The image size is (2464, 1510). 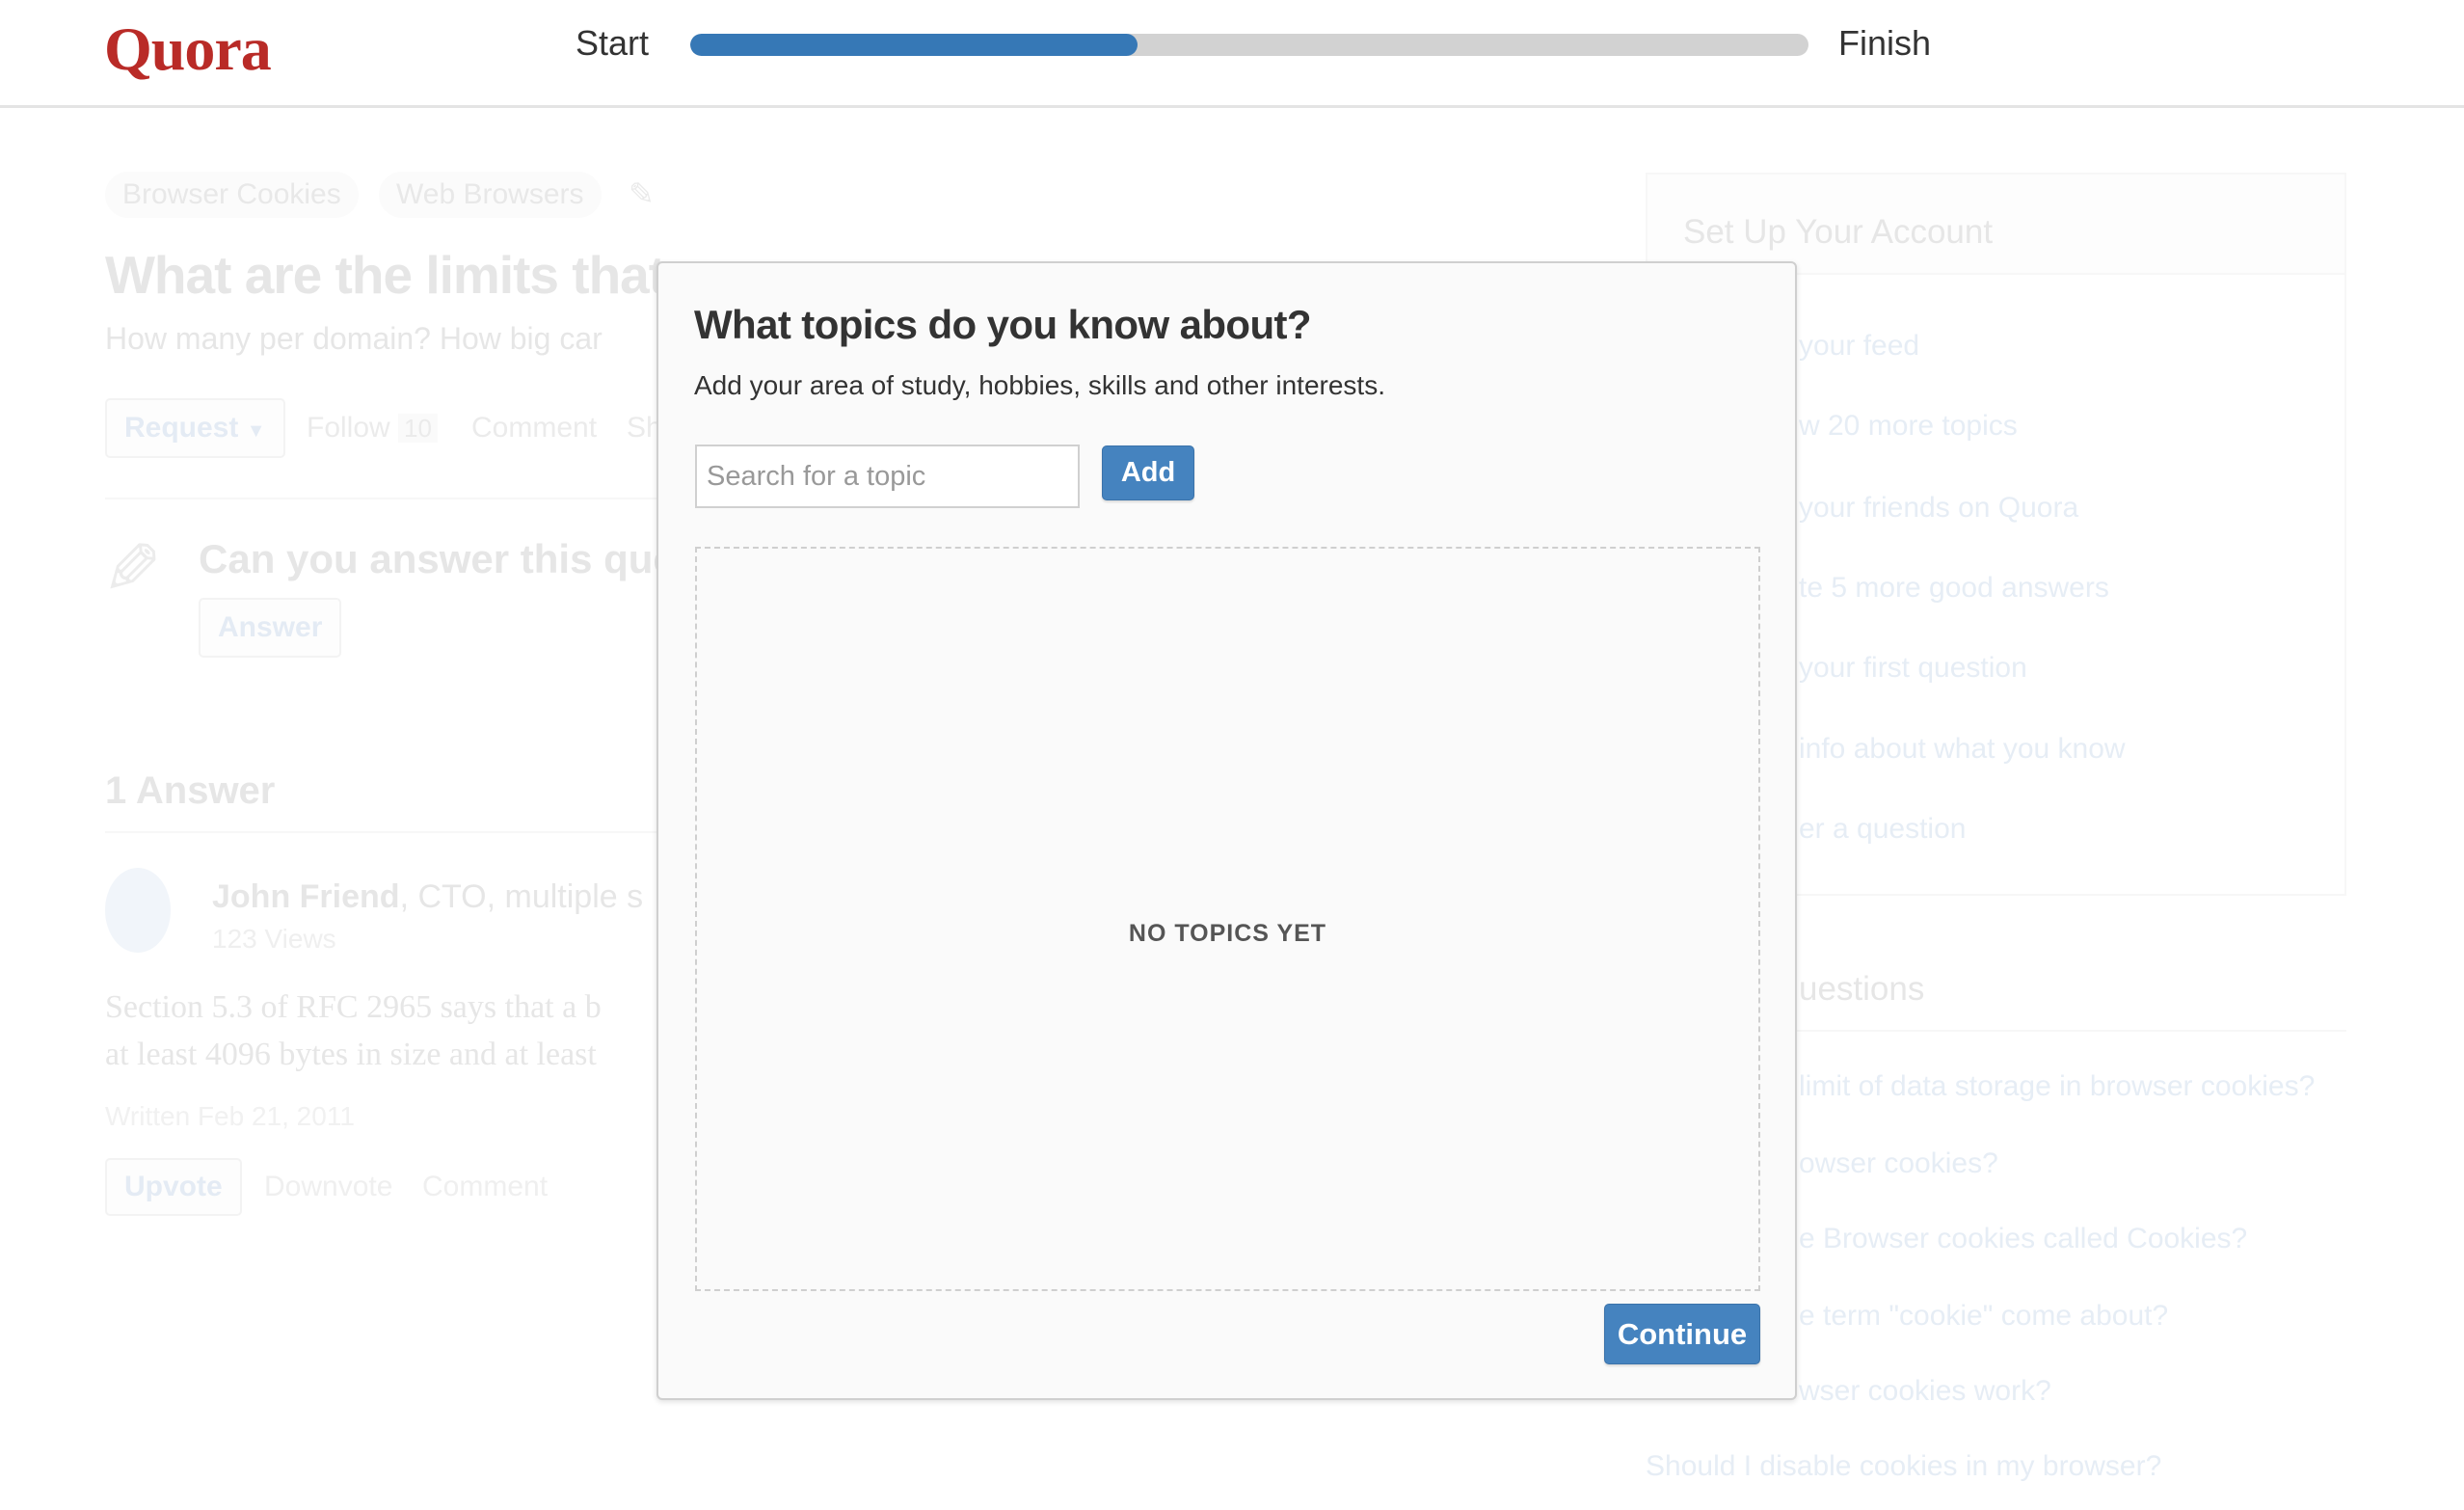 I want to click on setup-item: your friends on Quora, so click(x=1939, y=509).